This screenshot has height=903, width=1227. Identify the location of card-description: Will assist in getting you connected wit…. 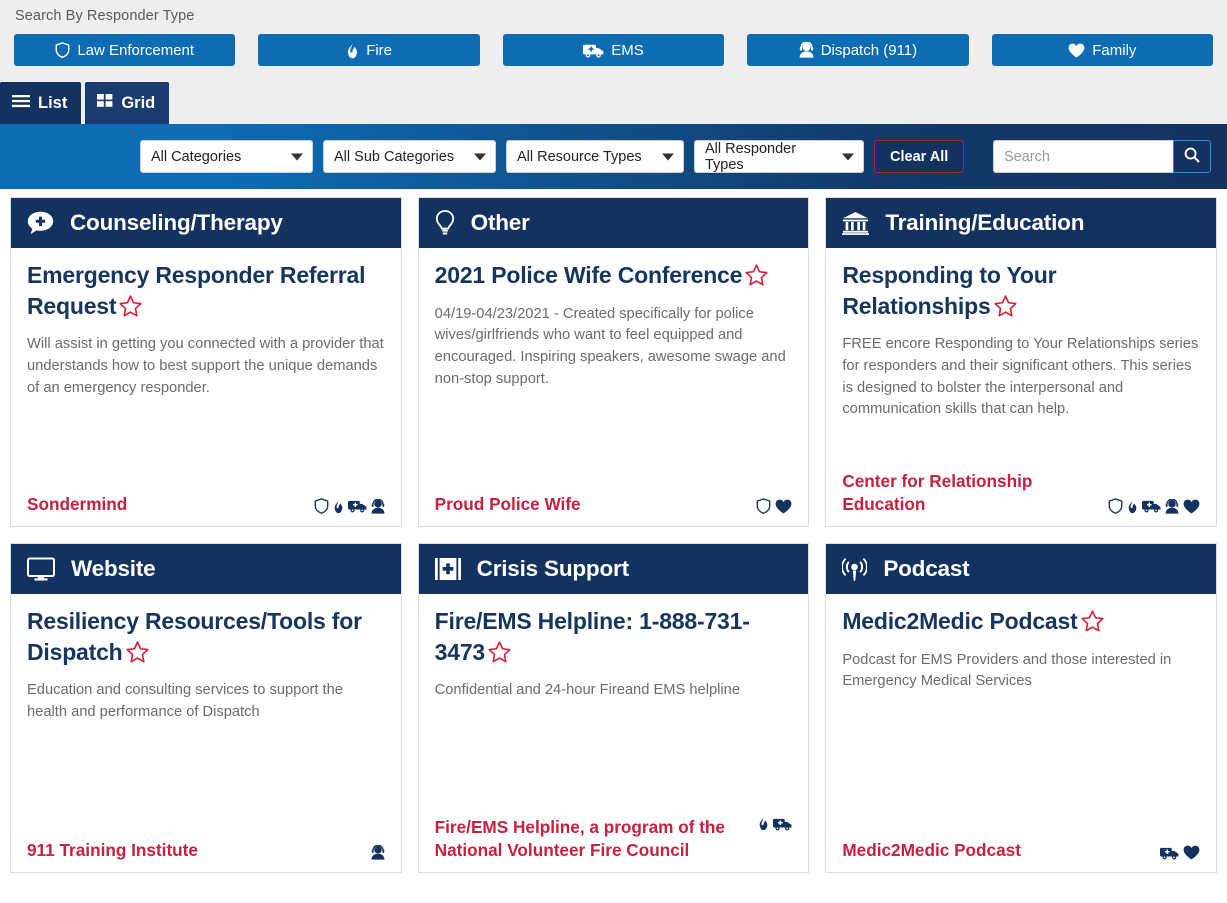
(205, 366).